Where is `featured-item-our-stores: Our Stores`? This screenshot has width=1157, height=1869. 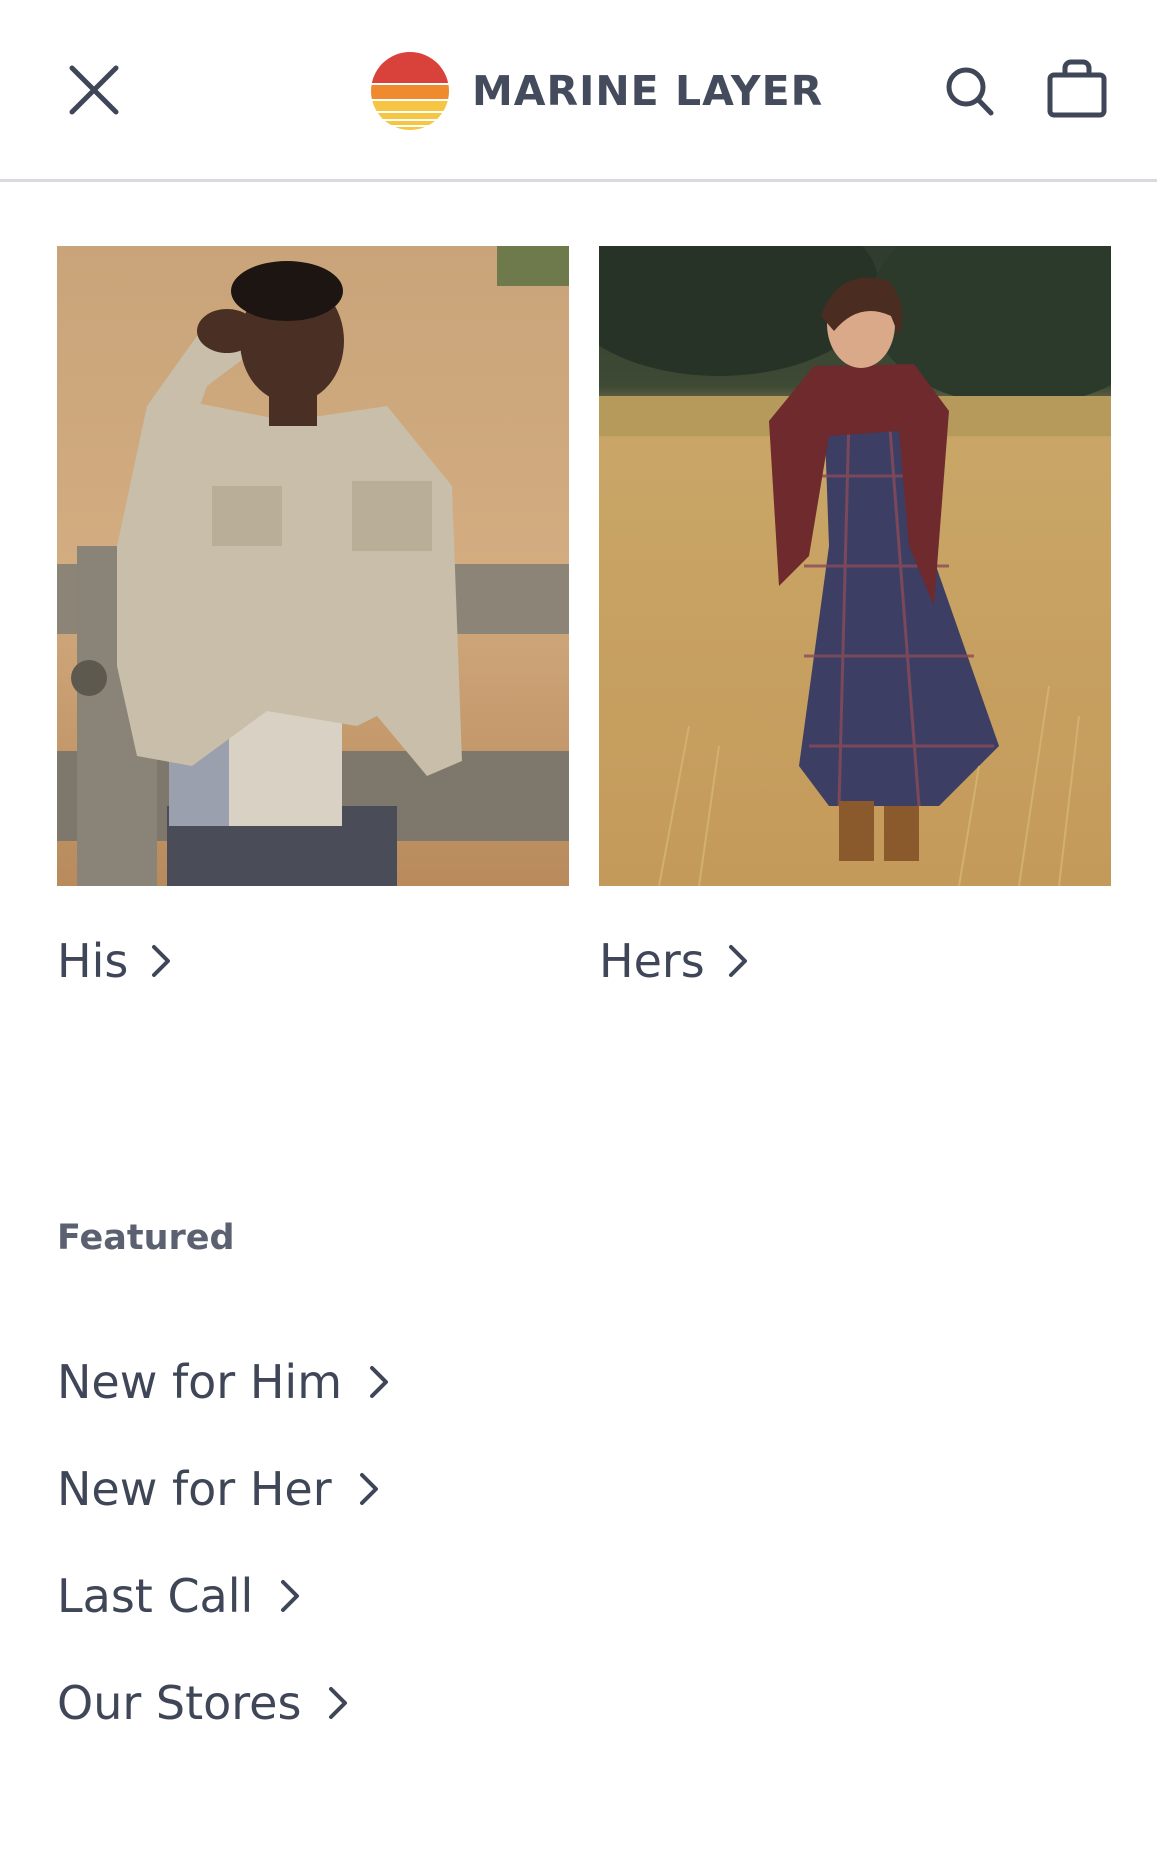
featured-item-our-stores: Our Stores is located at coordinates (223, 1702).